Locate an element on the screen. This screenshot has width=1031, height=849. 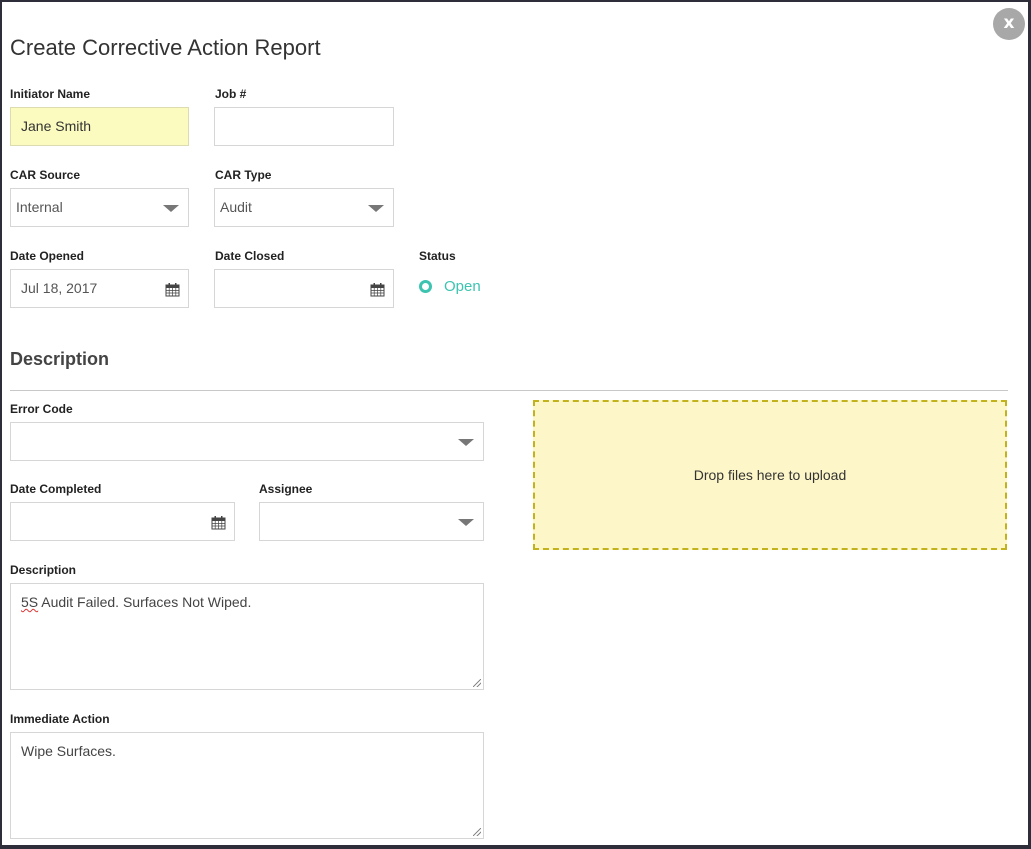
file-dropzone: Drop files here to upload is located at coordinates (770, 475).